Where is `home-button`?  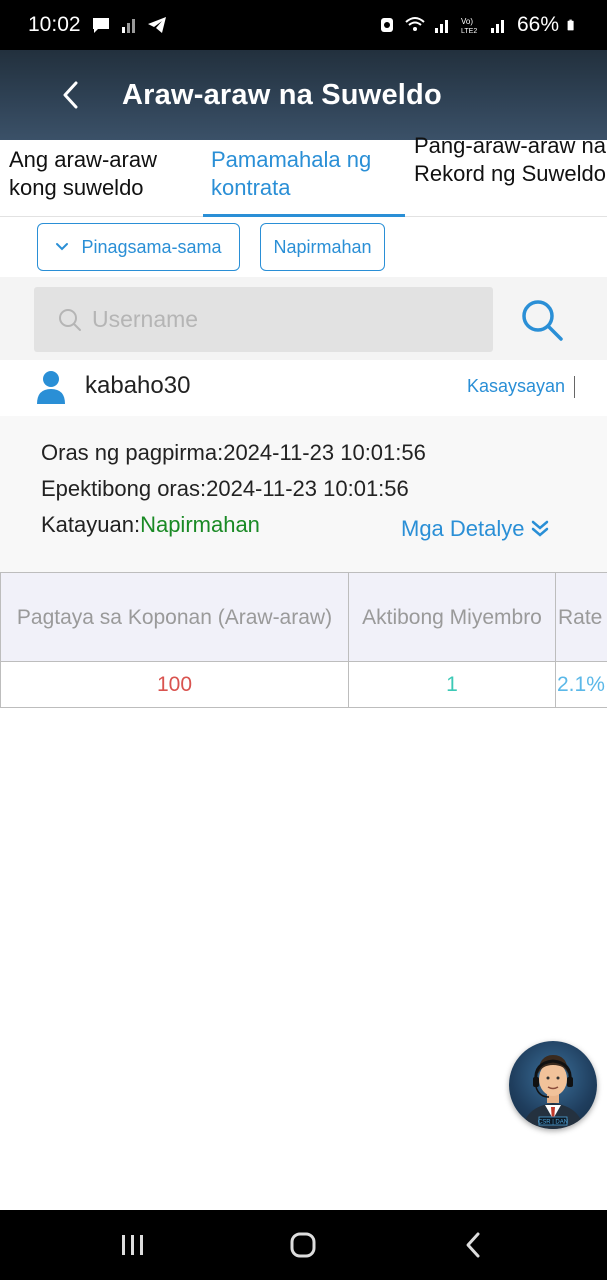
home-button is located at coordinates (303, 1245).